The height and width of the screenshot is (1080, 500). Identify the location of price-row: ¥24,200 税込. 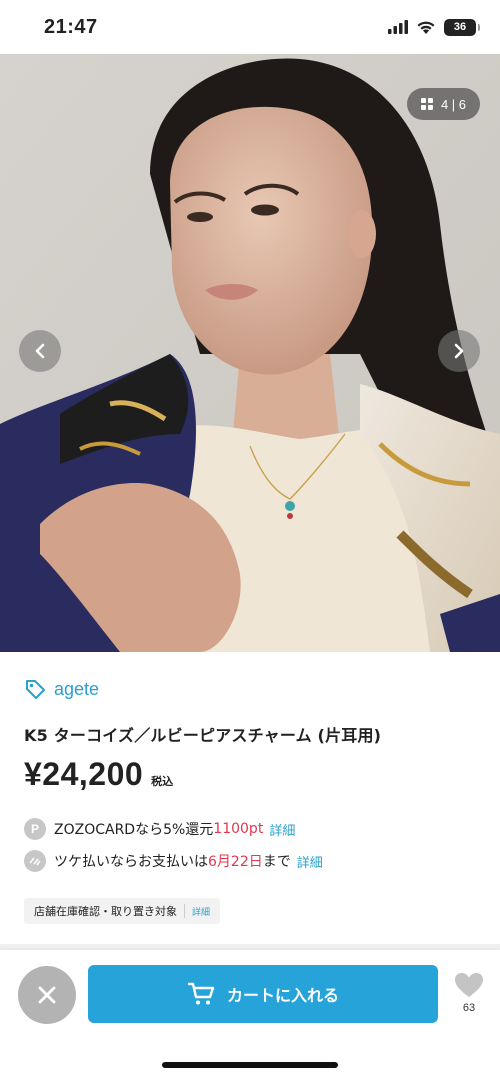
(98, 774).